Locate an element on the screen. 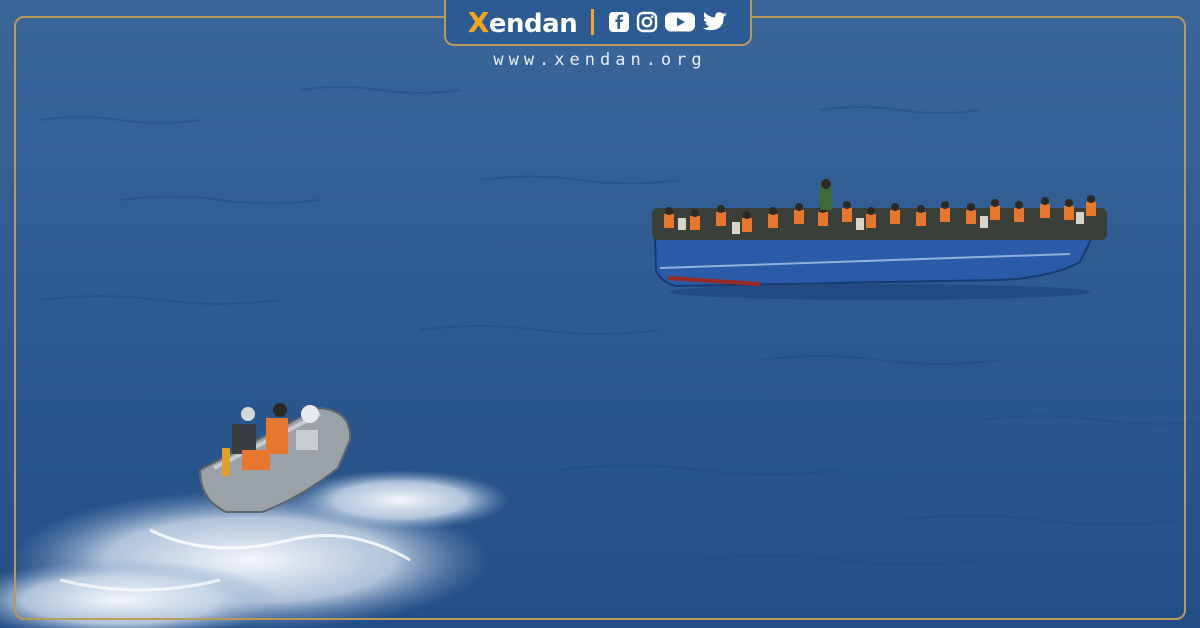  social-links is located at coordinates (668, 22).